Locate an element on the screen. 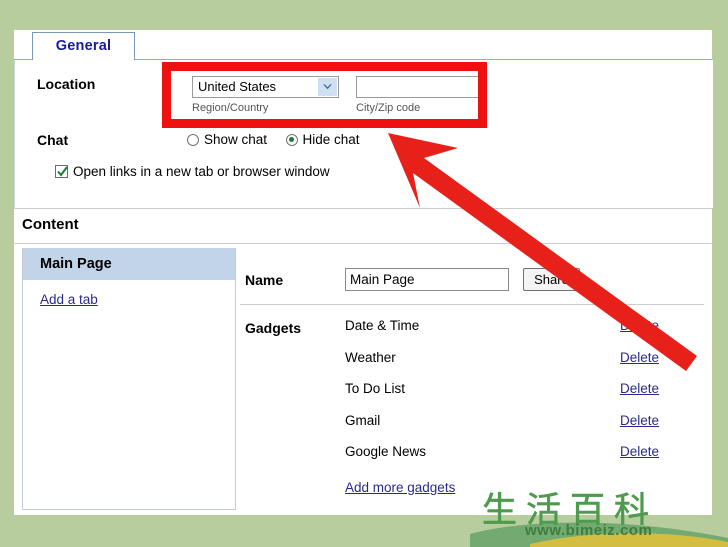  content-top-divider is located at coordinates (363, 208).